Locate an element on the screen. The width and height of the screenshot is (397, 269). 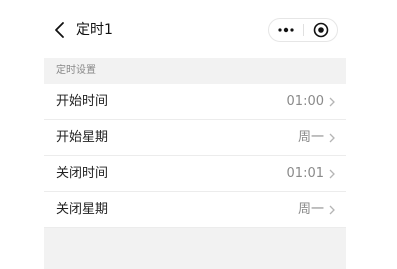
back-button is located at coordinates (61, 30).